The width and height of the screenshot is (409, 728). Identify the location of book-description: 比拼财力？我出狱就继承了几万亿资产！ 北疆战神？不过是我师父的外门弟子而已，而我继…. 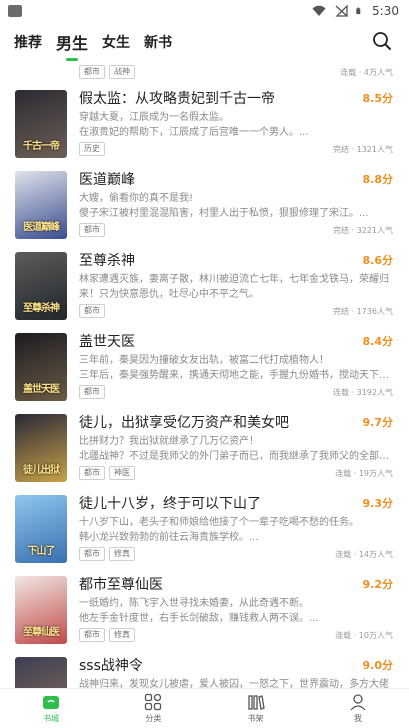
(237, 449).